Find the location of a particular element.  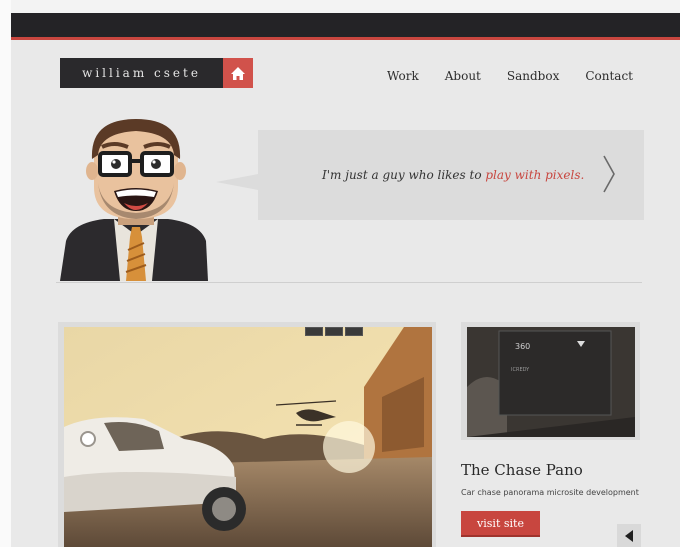

nav-sandbox: Sandbox is located at coordinates (533, 76).